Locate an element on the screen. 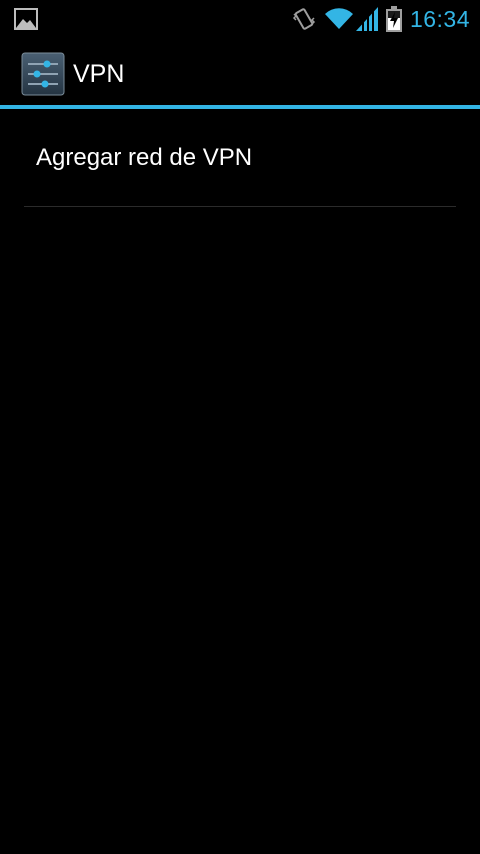 The image size is (480, 854). status-bar: 16:34 is located at coordinates (240, 19).